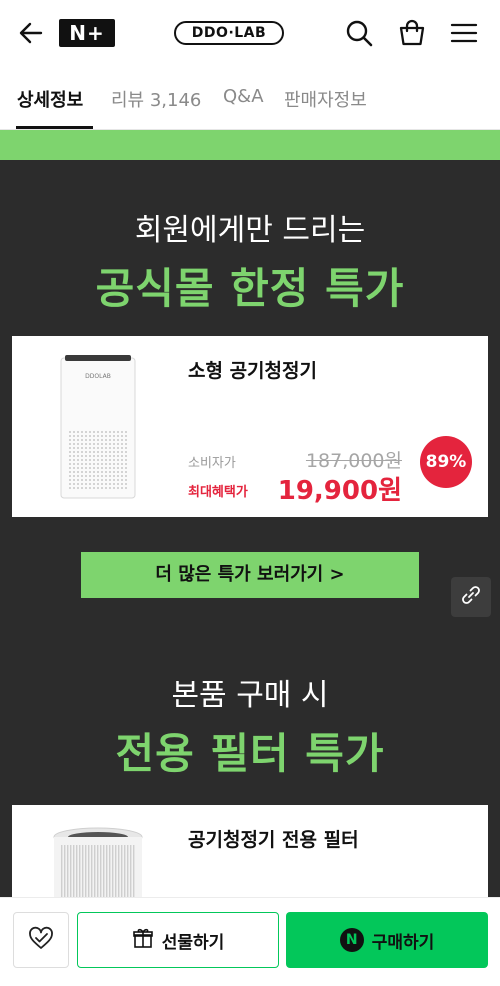  I want to click on link-icon, so click(471, 597).